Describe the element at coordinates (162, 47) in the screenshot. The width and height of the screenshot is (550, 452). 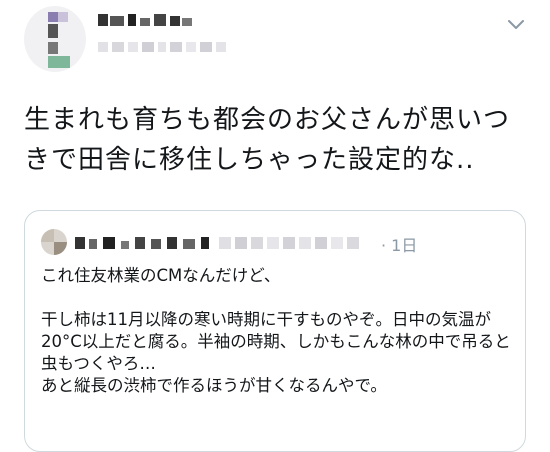
I see `author-handle-obscured` at that location.